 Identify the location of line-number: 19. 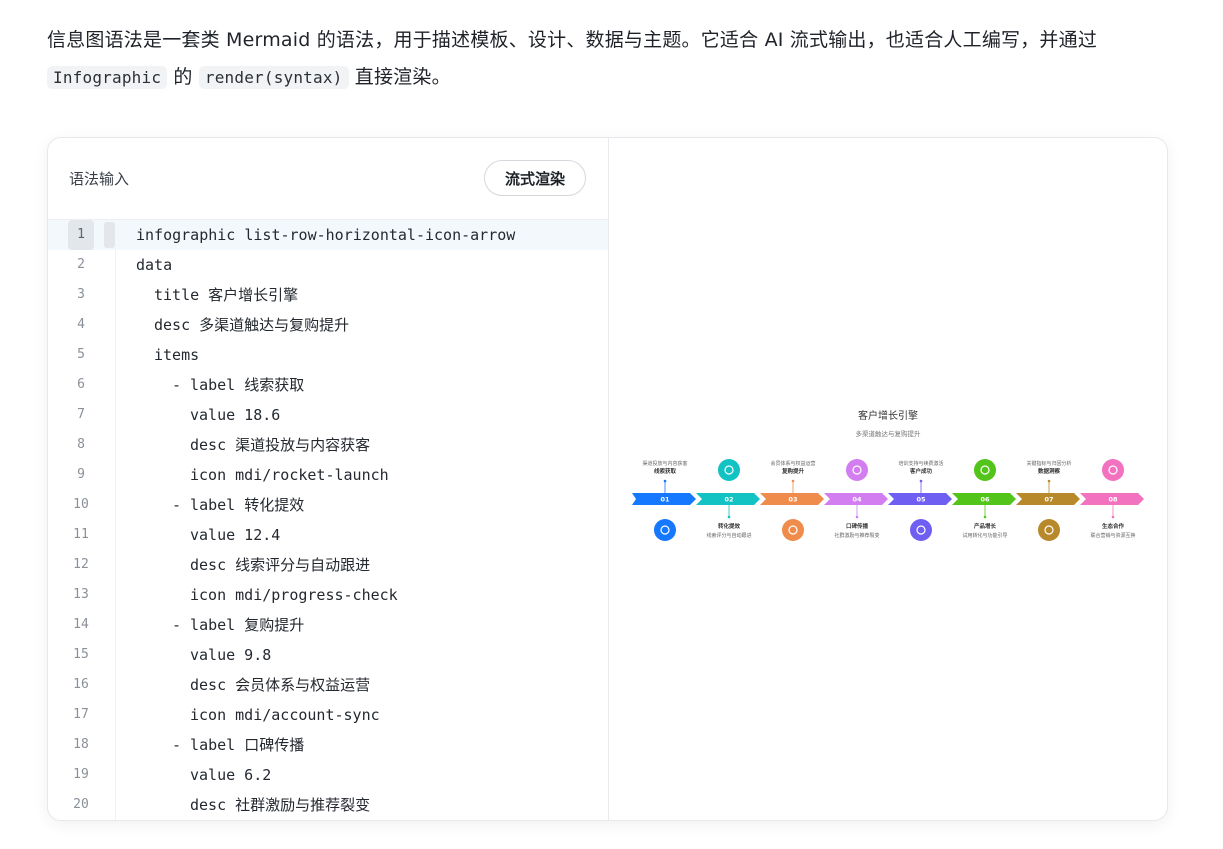
(81, 774).